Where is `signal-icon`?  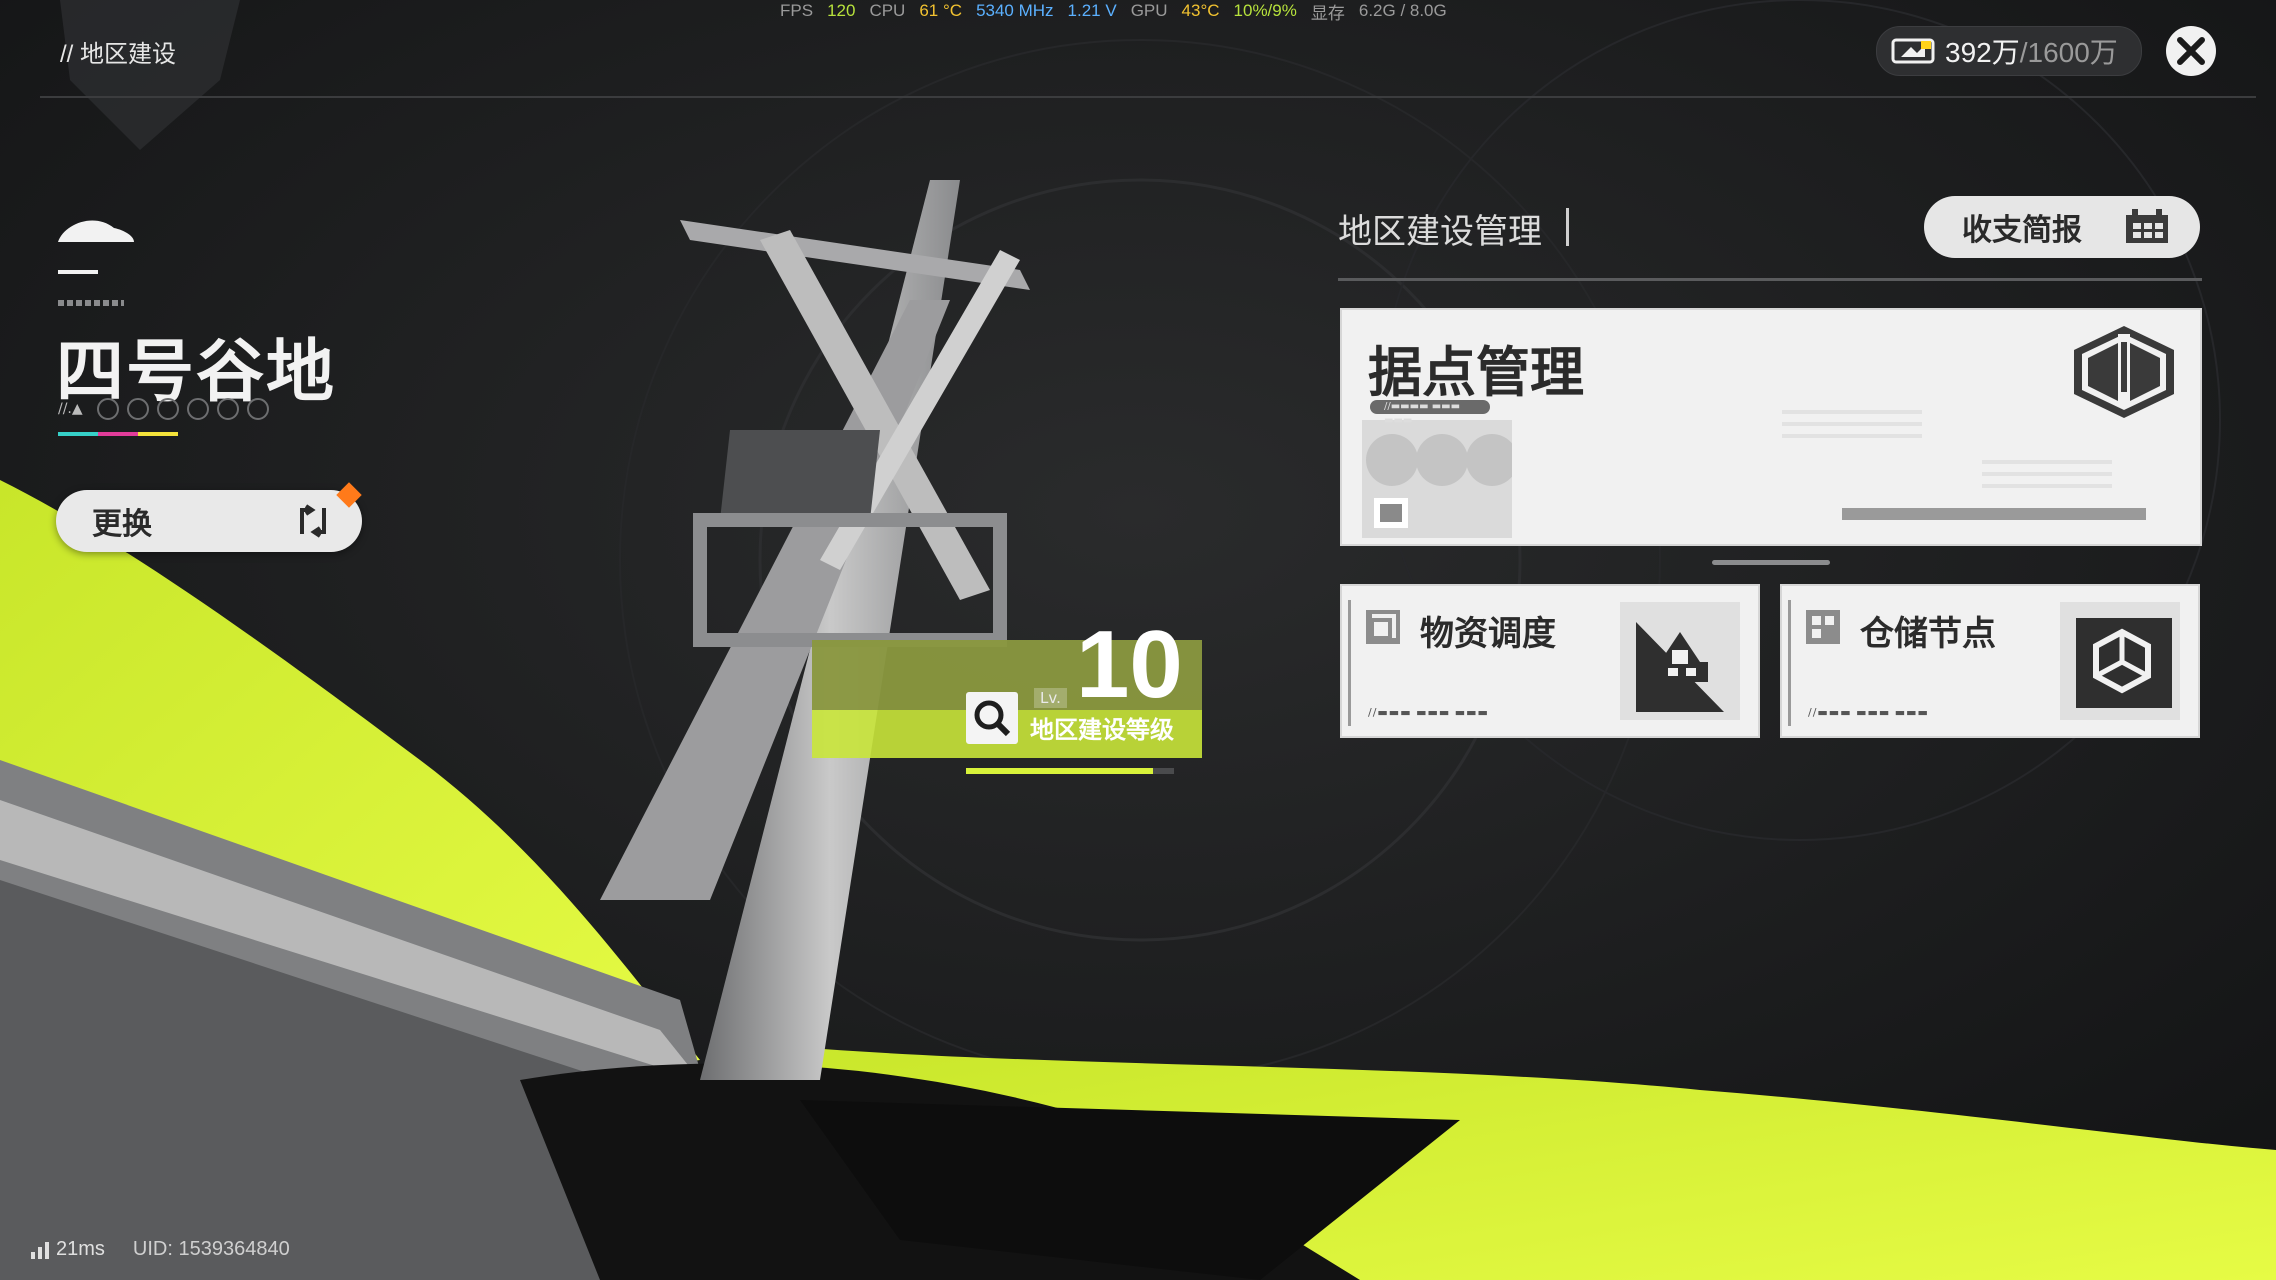
signal-icon is located at coordinates (40, 1250).